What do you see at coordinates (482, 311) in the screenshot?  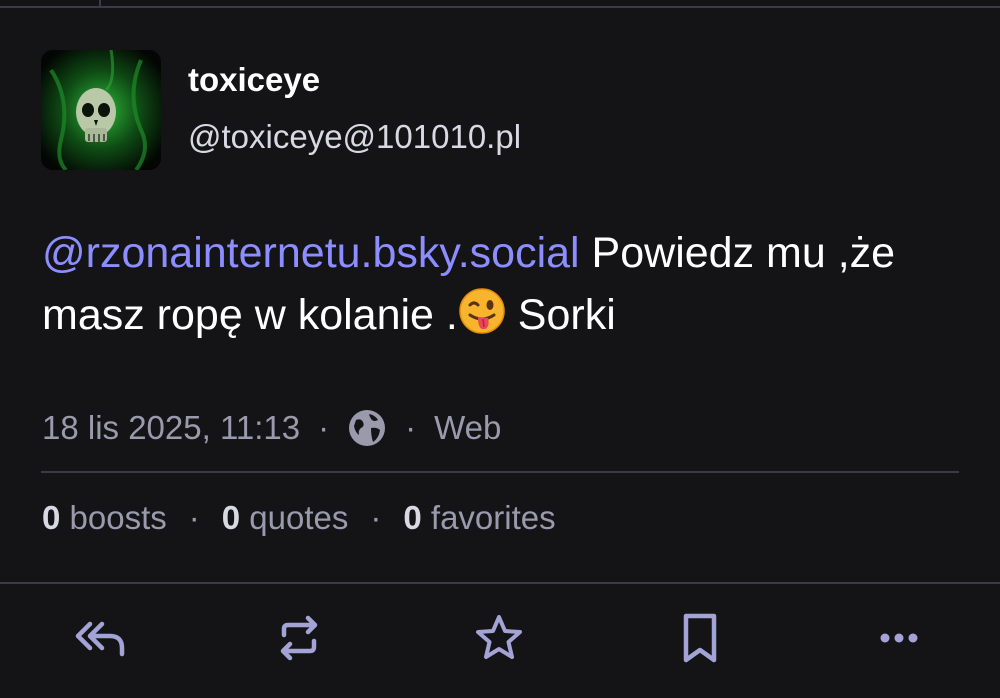 I see `winking-face-with-tongue-icon` at bounding box center [482, 311].